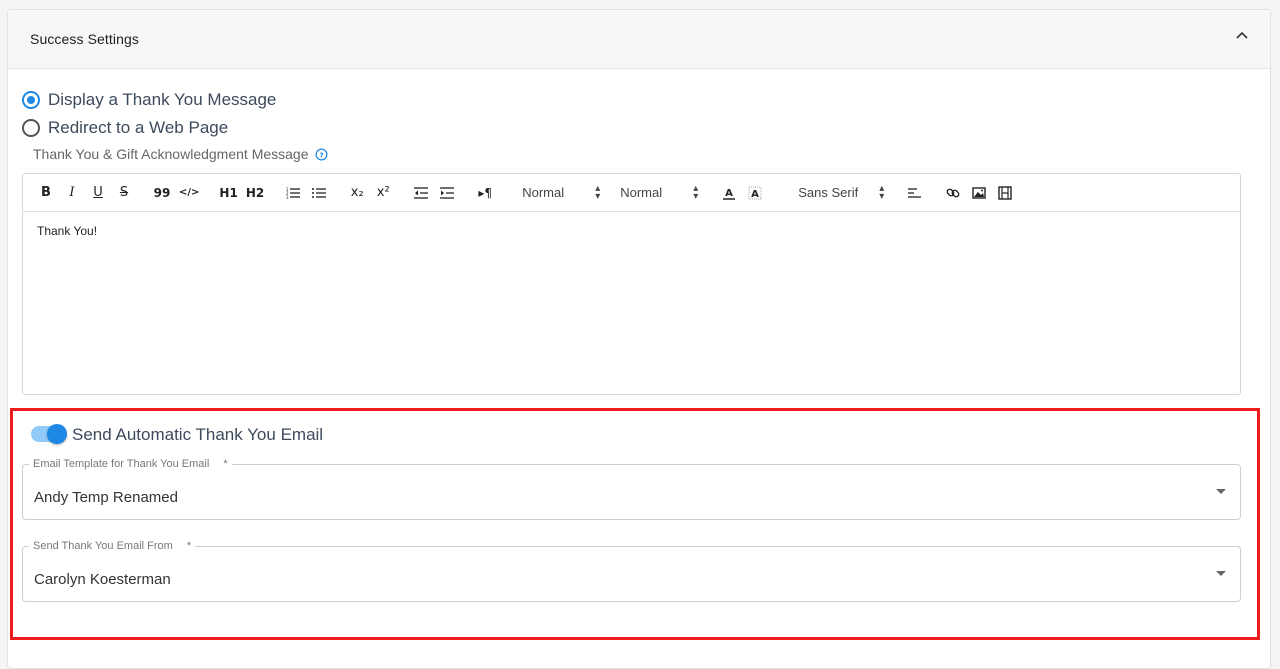  What do you see at coordinates (641, 192) in the screenshot?
I see `header-select-value: Normal` at bounding box center [641, 192].